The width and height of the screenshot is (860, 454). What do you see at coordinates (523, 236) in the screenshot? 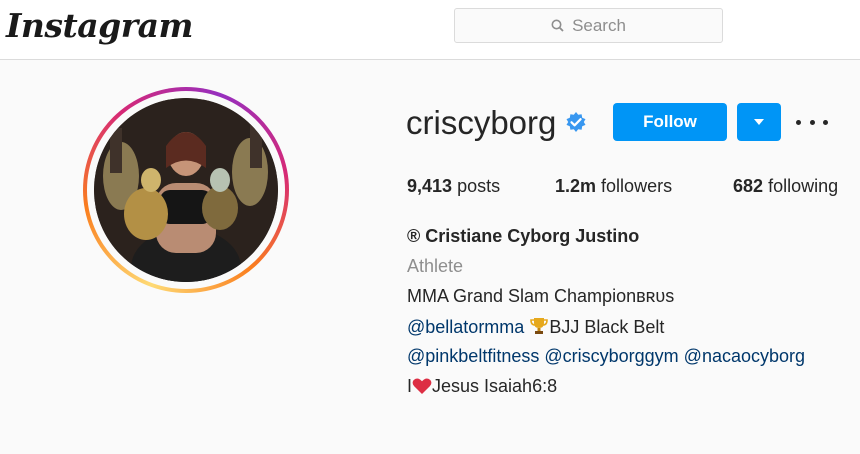
I see `bio-full-name: ® Cristiane Cyborg Justino` at bounding box center [523, 236].